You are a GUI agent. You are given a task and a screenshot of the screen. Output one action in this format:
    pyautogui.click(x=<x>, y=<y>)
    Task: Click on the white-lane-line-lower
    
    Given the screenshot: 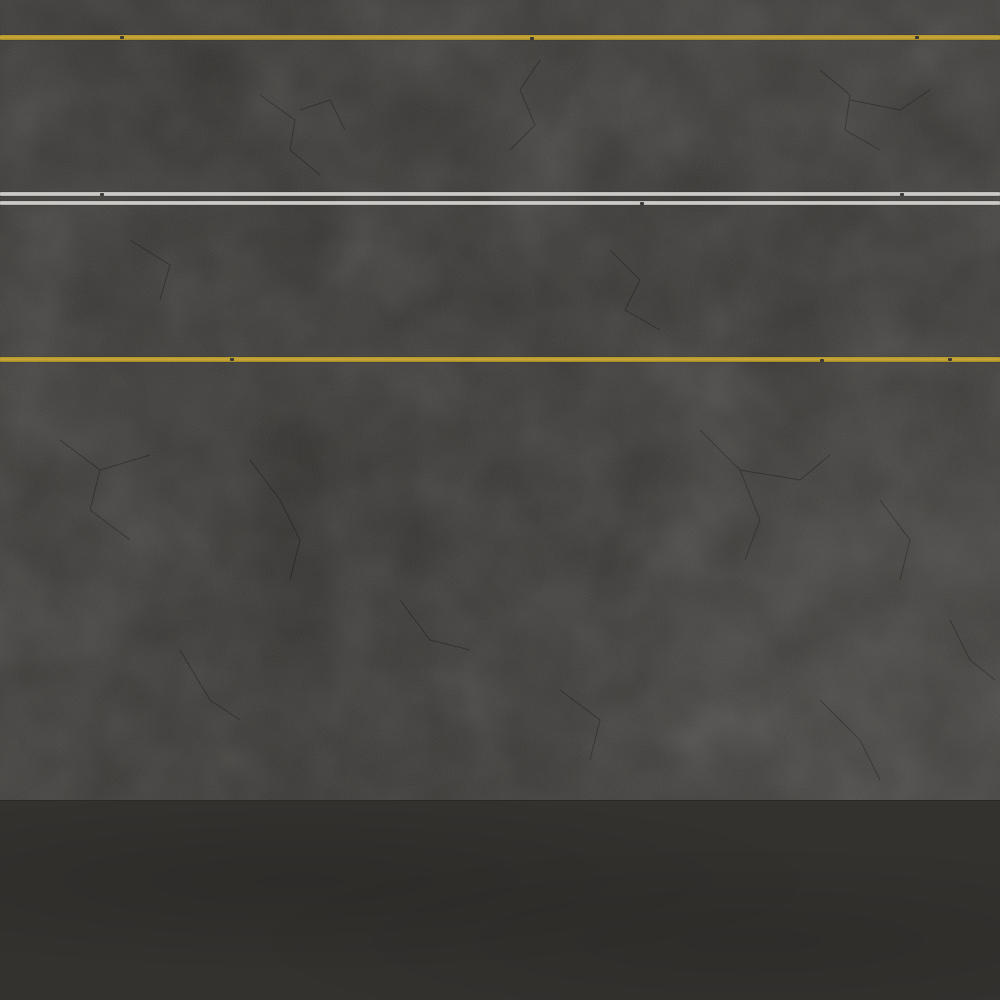 What is the action you would take?
    pyautogui.click(x=500, y=203)
    